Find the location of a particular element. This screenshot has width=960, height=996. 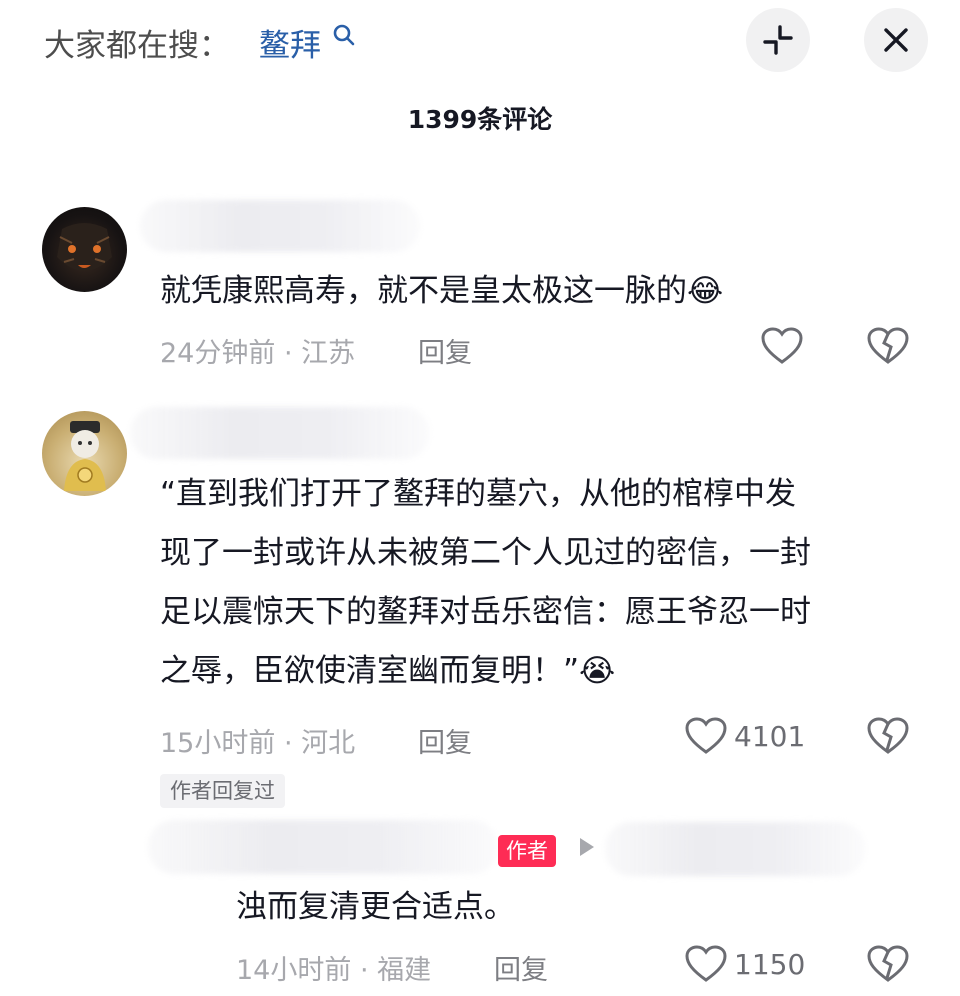

reply-time-location: 14小时前 · 福建 is located at coordinates (334, 970).